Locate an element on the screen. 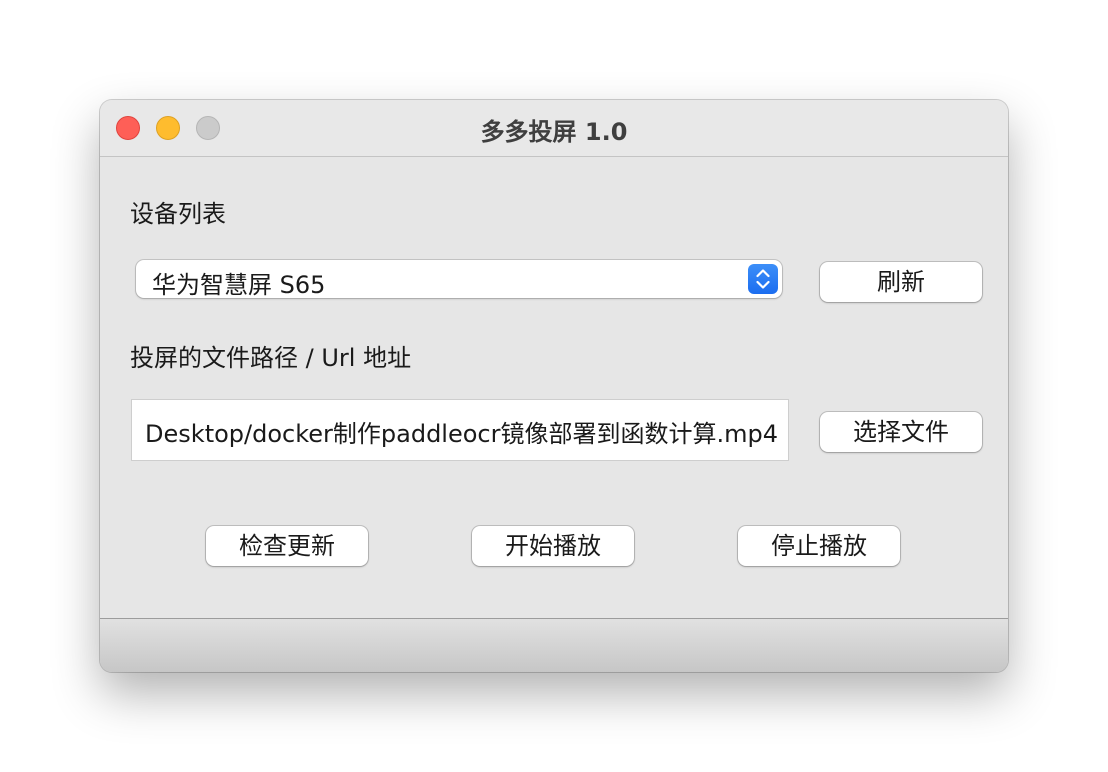  device-select: 华为智慧屏 S65 is located at coordinates (459, 279).